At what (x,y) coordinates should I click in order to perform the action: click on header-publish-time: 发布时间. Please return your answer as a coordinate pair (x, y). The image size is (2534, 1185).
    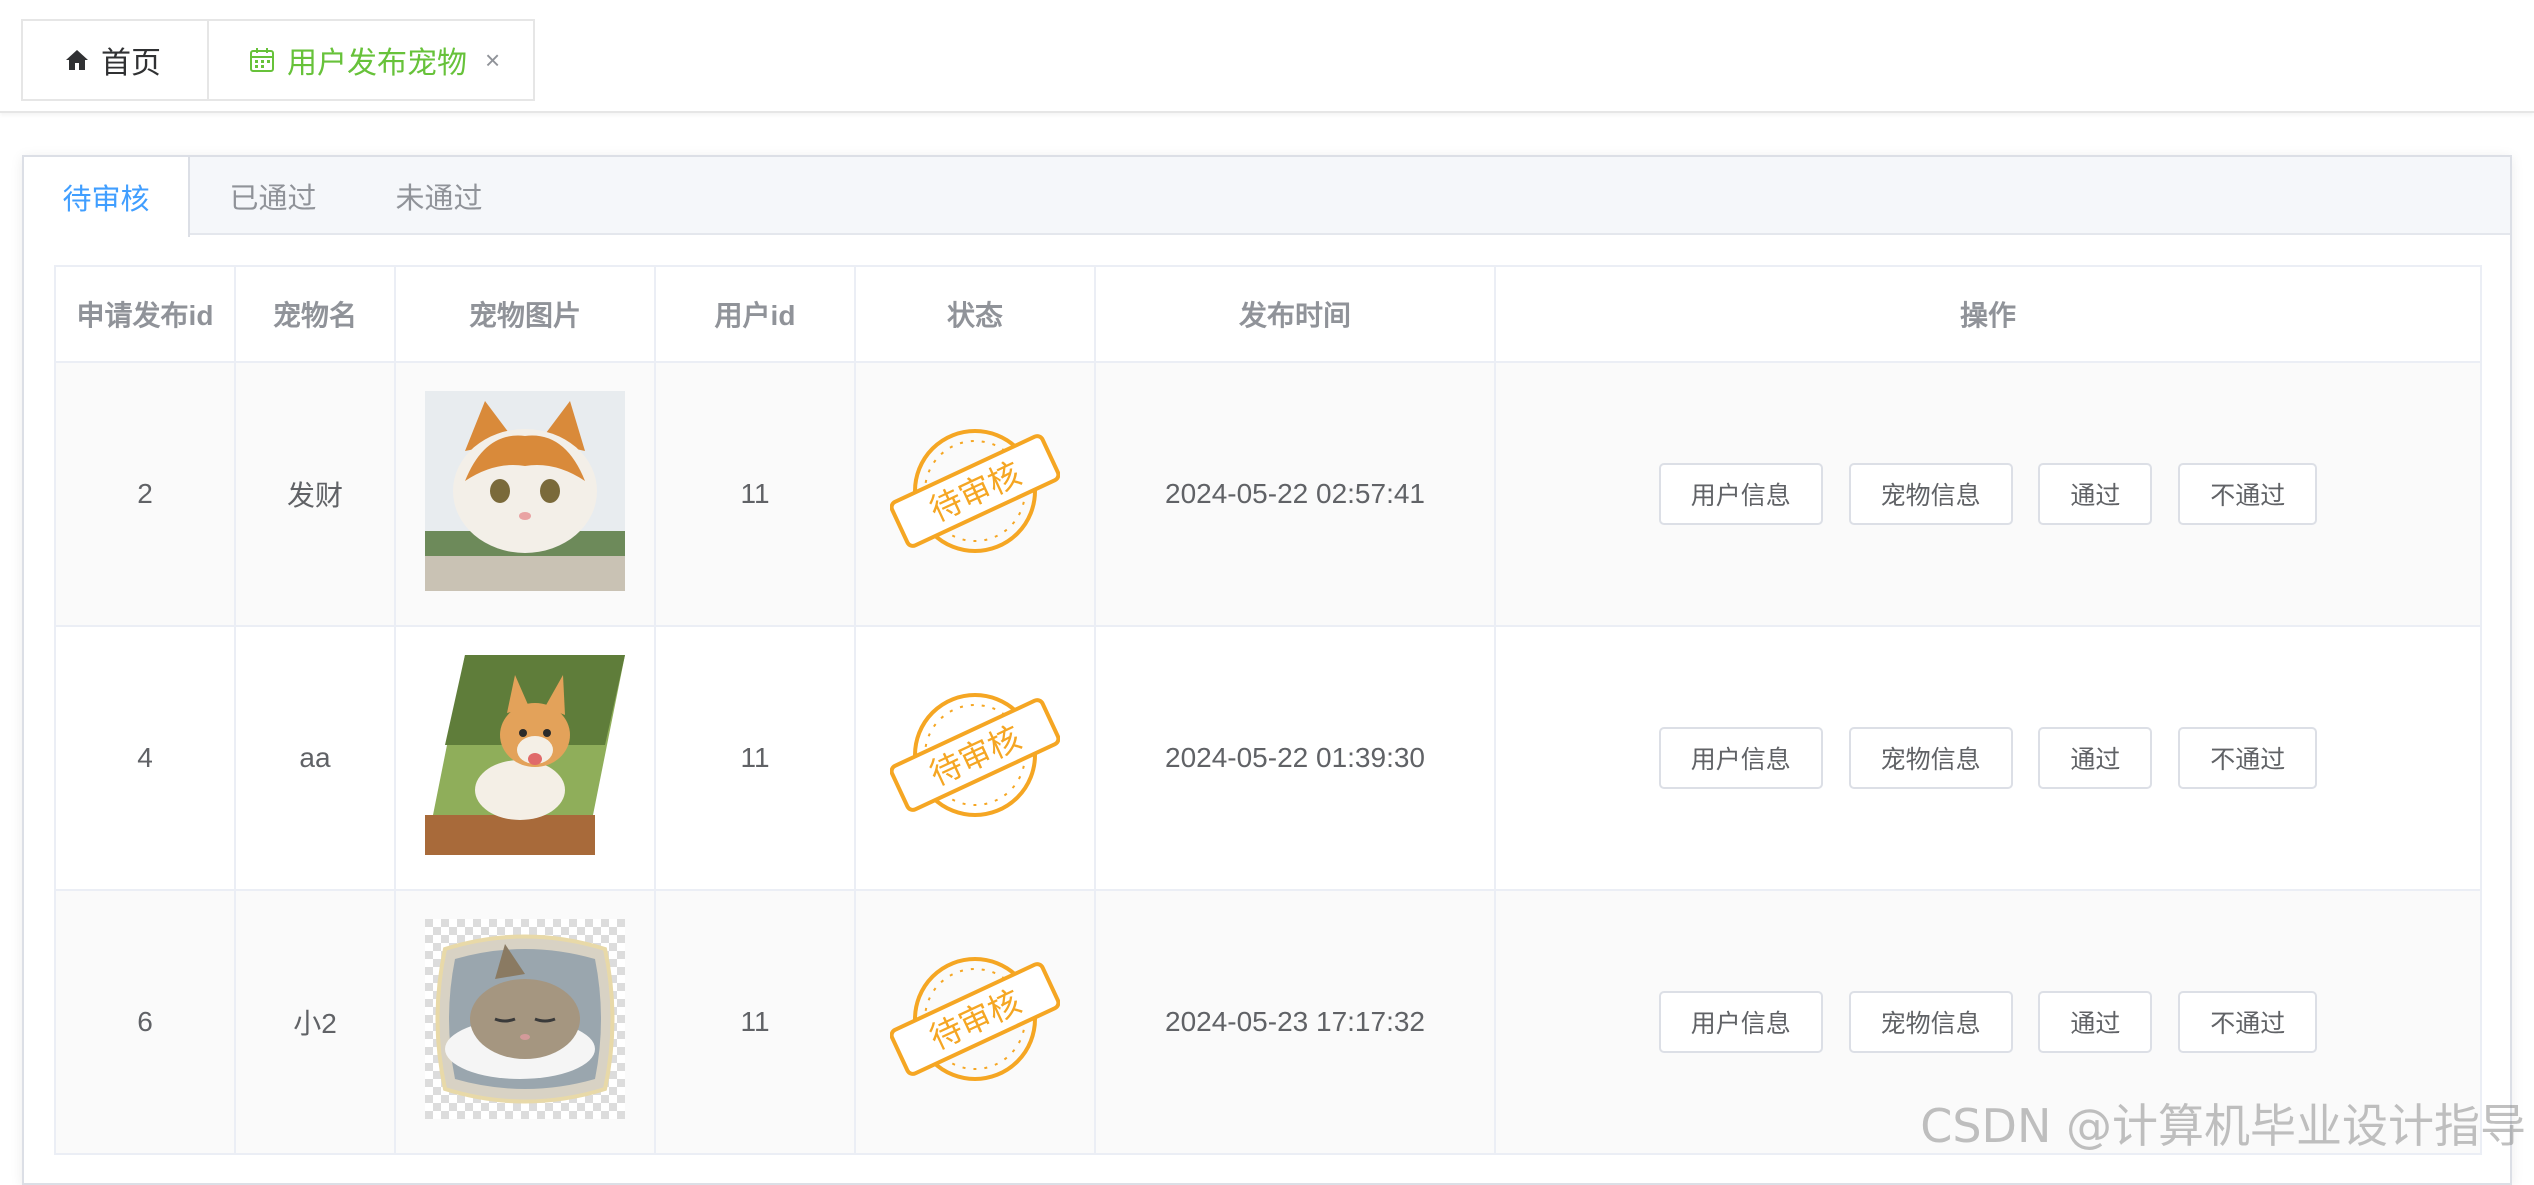
    Looking at the image, I should click on (1295, 314).